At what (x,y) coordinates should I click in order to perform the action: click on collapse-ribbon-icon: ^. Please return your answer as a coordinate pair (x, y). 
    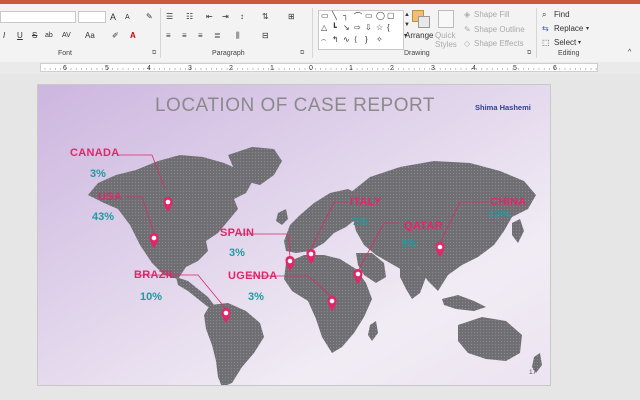
    Looking at the image, I should click on (629, 53).